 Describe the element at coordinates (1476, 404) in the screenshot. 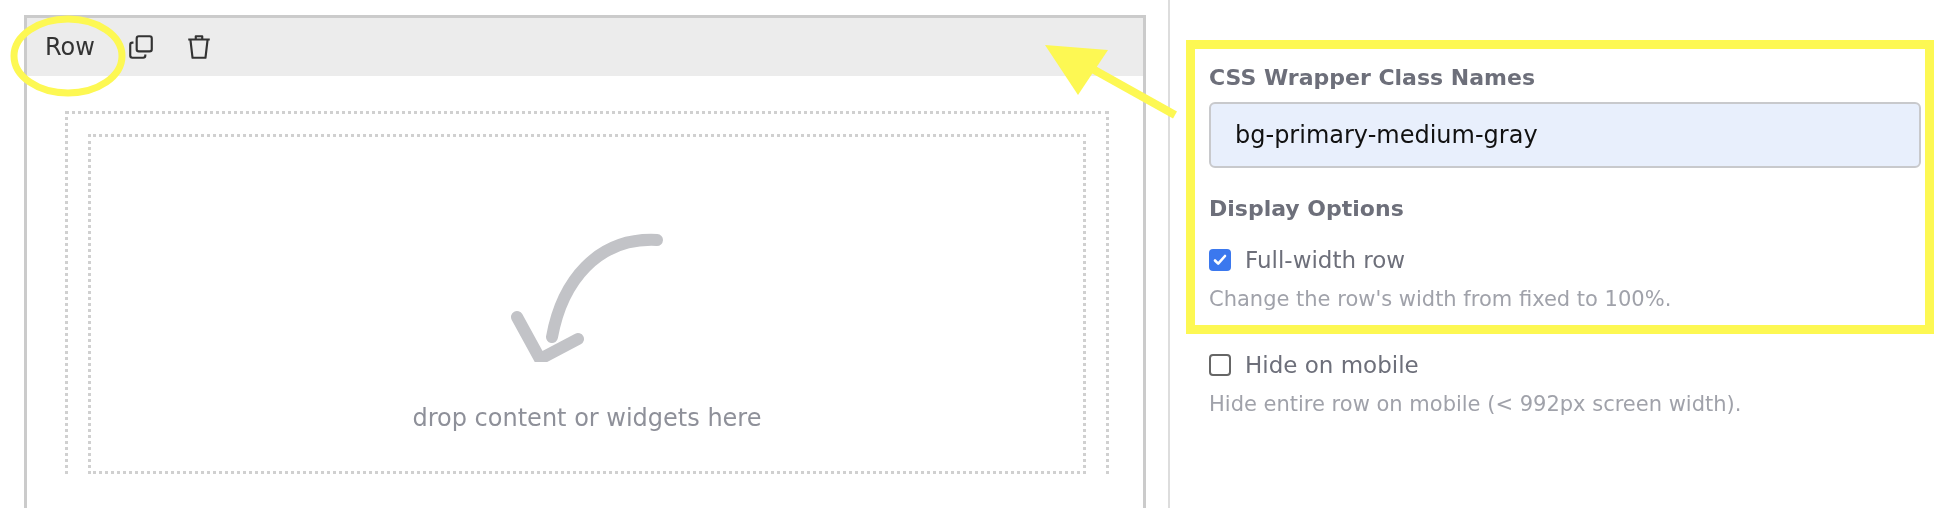

I see `option-hint: Hide entire row on mobile (< 992px screen width).` at that location.